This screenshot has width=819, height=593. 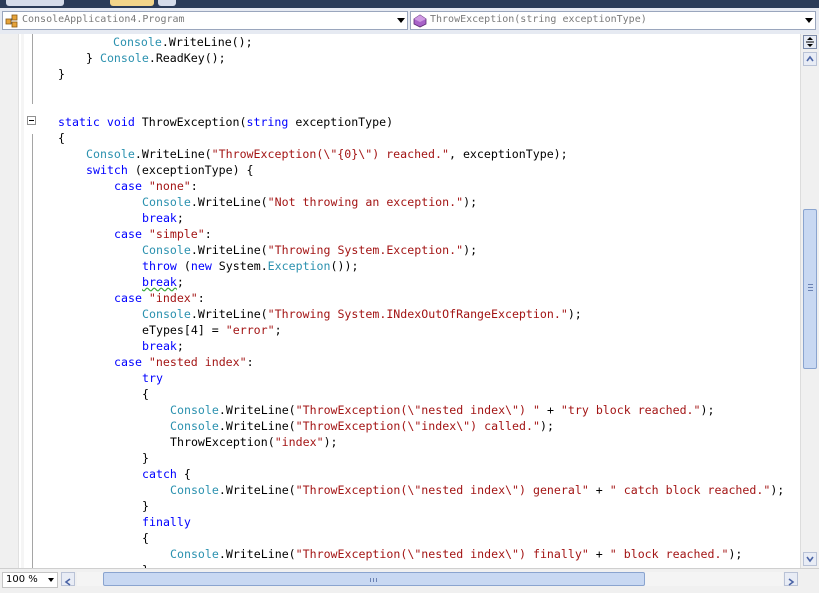 I want to click on string-token: " catch block reached.", so click(x=690, y=490).